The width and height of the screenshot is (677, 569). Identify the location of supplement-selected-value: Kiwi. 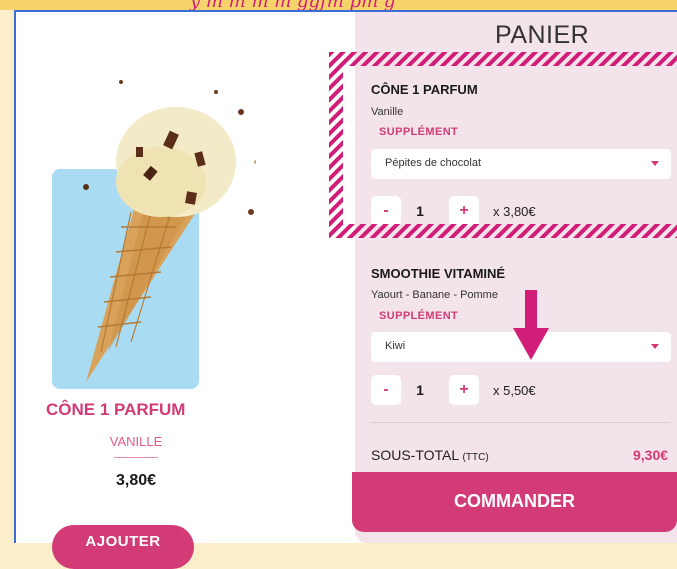
(395, 346).